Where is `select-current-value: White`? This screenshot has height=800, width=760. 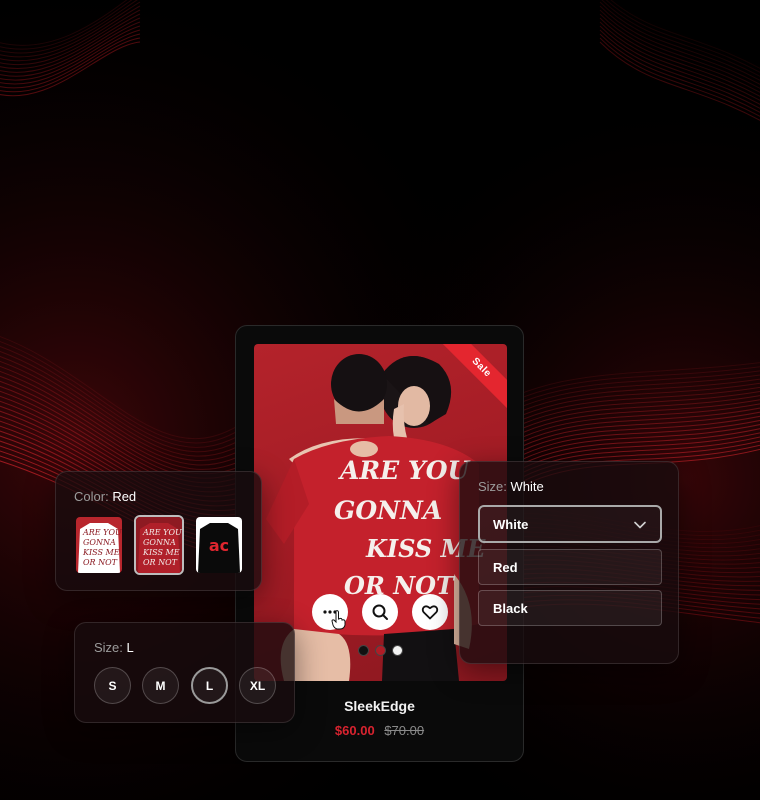 select-current-value: White is located at coordinates (511, 524).